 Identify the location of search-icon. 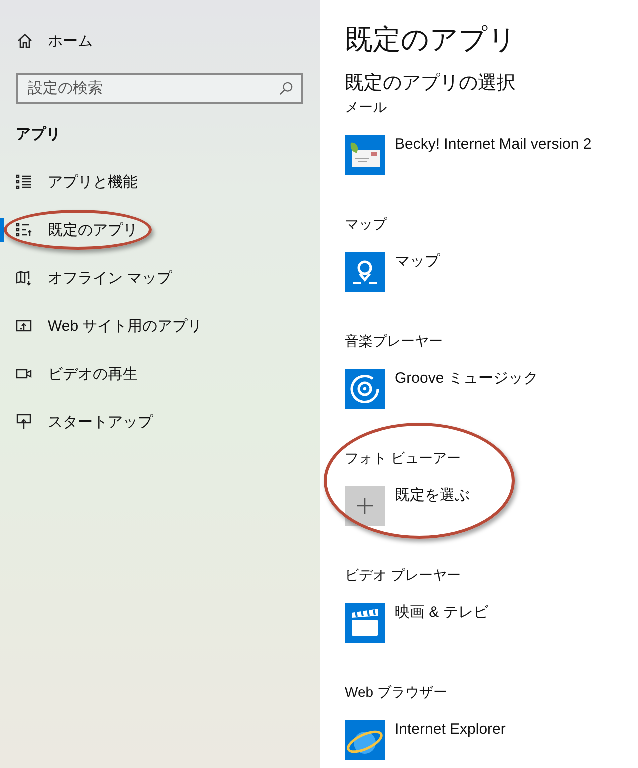
(286, 88).